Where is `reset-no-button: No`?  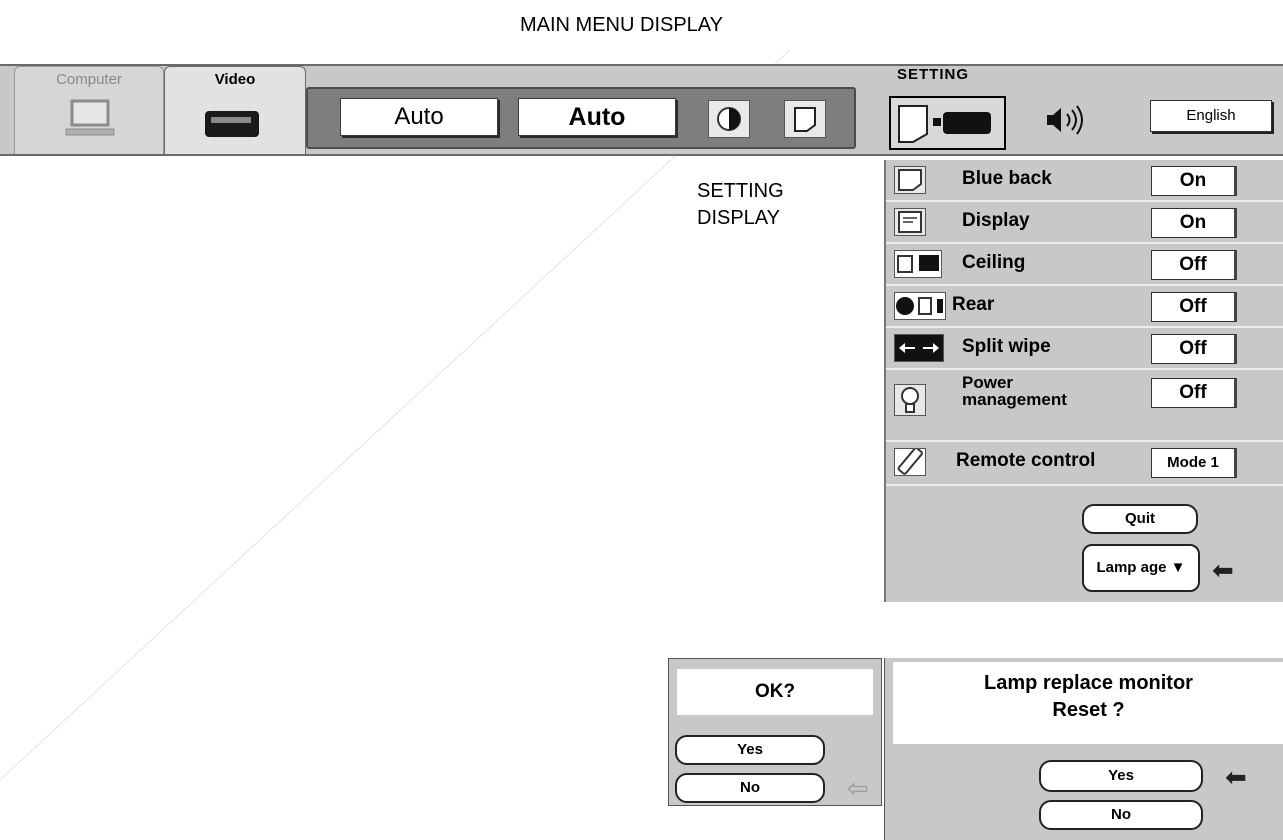
reset-no-button: No is located at coordinates (1121, 815).